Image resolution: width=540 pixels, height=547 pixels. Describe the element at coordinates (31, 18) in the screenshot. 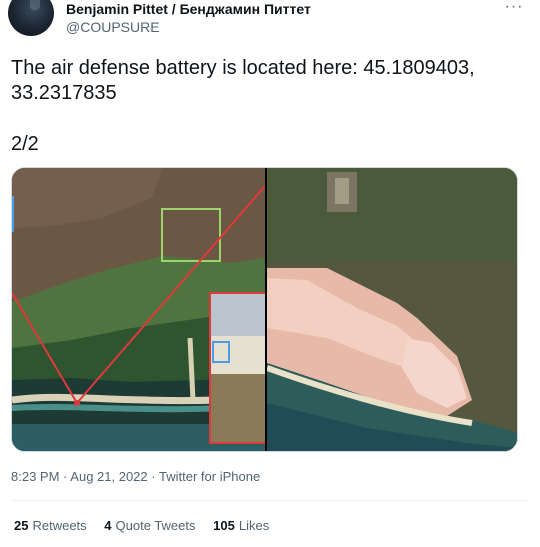

I see `avatar` at that location.